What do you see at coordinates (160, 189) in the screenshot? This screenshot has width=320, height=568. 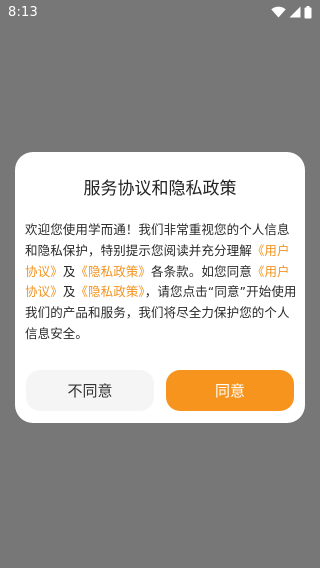 I see `dialog-title: 服务协议和隐私政策` at bounding box center [160, 189].